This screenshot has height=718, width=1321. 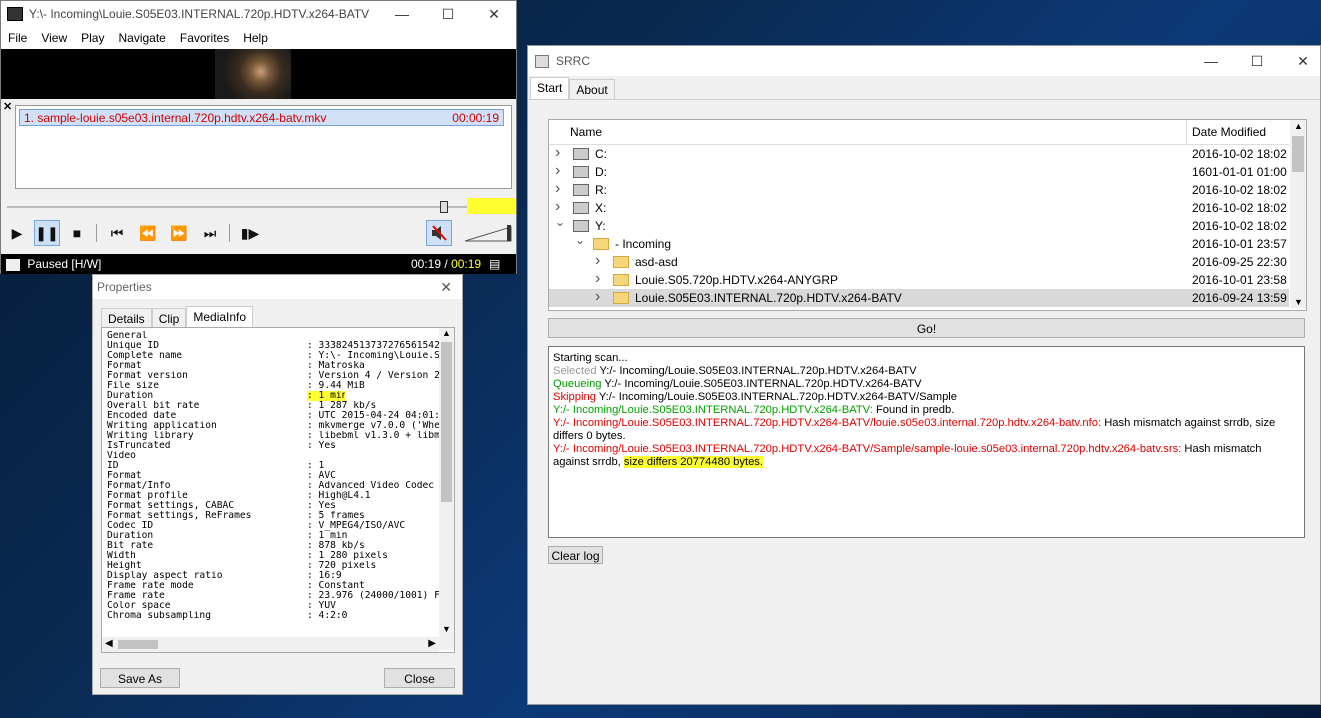 What do you see at coordinates (446, 287) in the screenshot?
I see `properties-close-icon: ✕` at bounding box center [446, 287].